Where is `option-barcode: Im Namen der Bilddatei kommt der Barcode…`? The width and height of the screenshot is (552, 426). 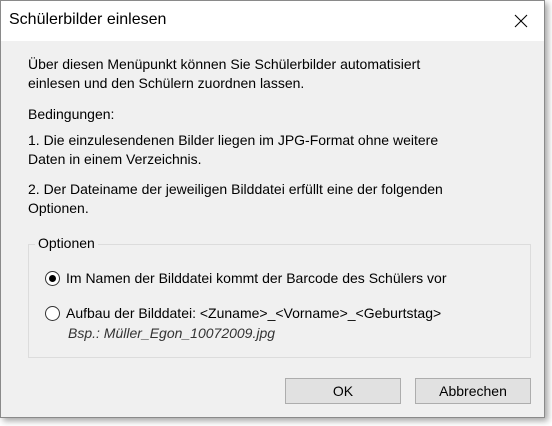
option-barcode: Im Namen der Bilddatei kommt der Barcode… is located at coordinates (246, 278).